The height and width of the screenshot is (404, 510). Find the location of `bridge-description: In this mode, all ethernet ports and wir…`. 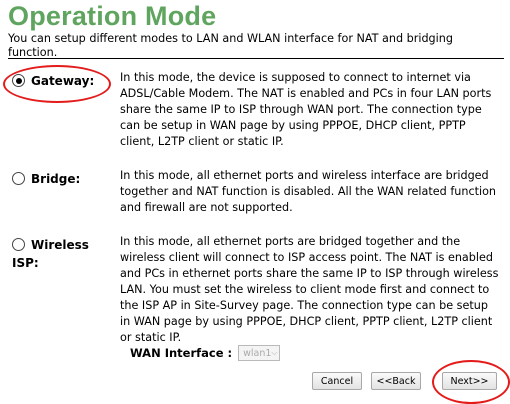

bridge-description: In this mode, all ethernet ports and wir… is located at coordinates (308, 191).